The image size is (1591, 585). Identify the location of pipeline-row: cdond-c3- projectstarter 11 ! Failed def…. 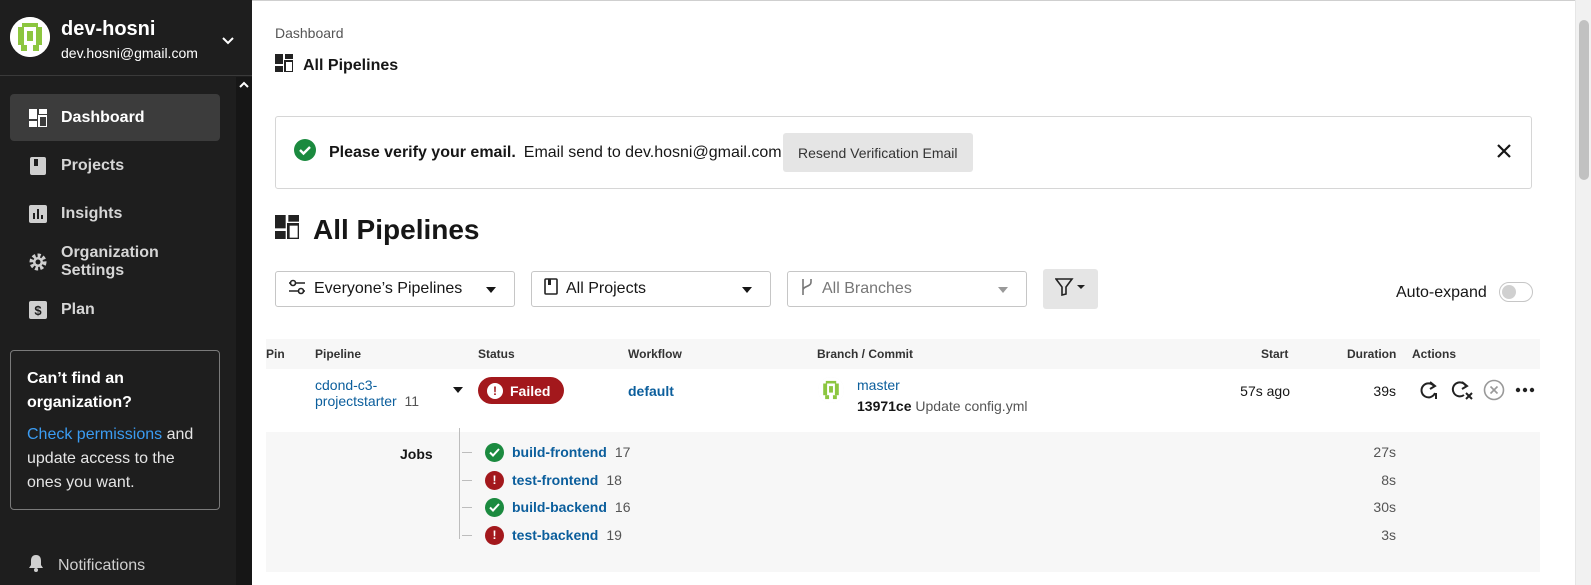
(903, 400).